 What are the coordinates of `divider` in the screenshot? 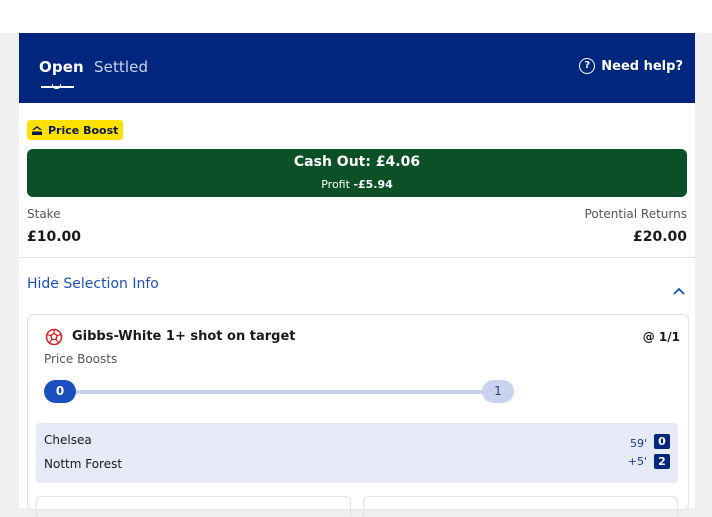 It's located at (357, 257).